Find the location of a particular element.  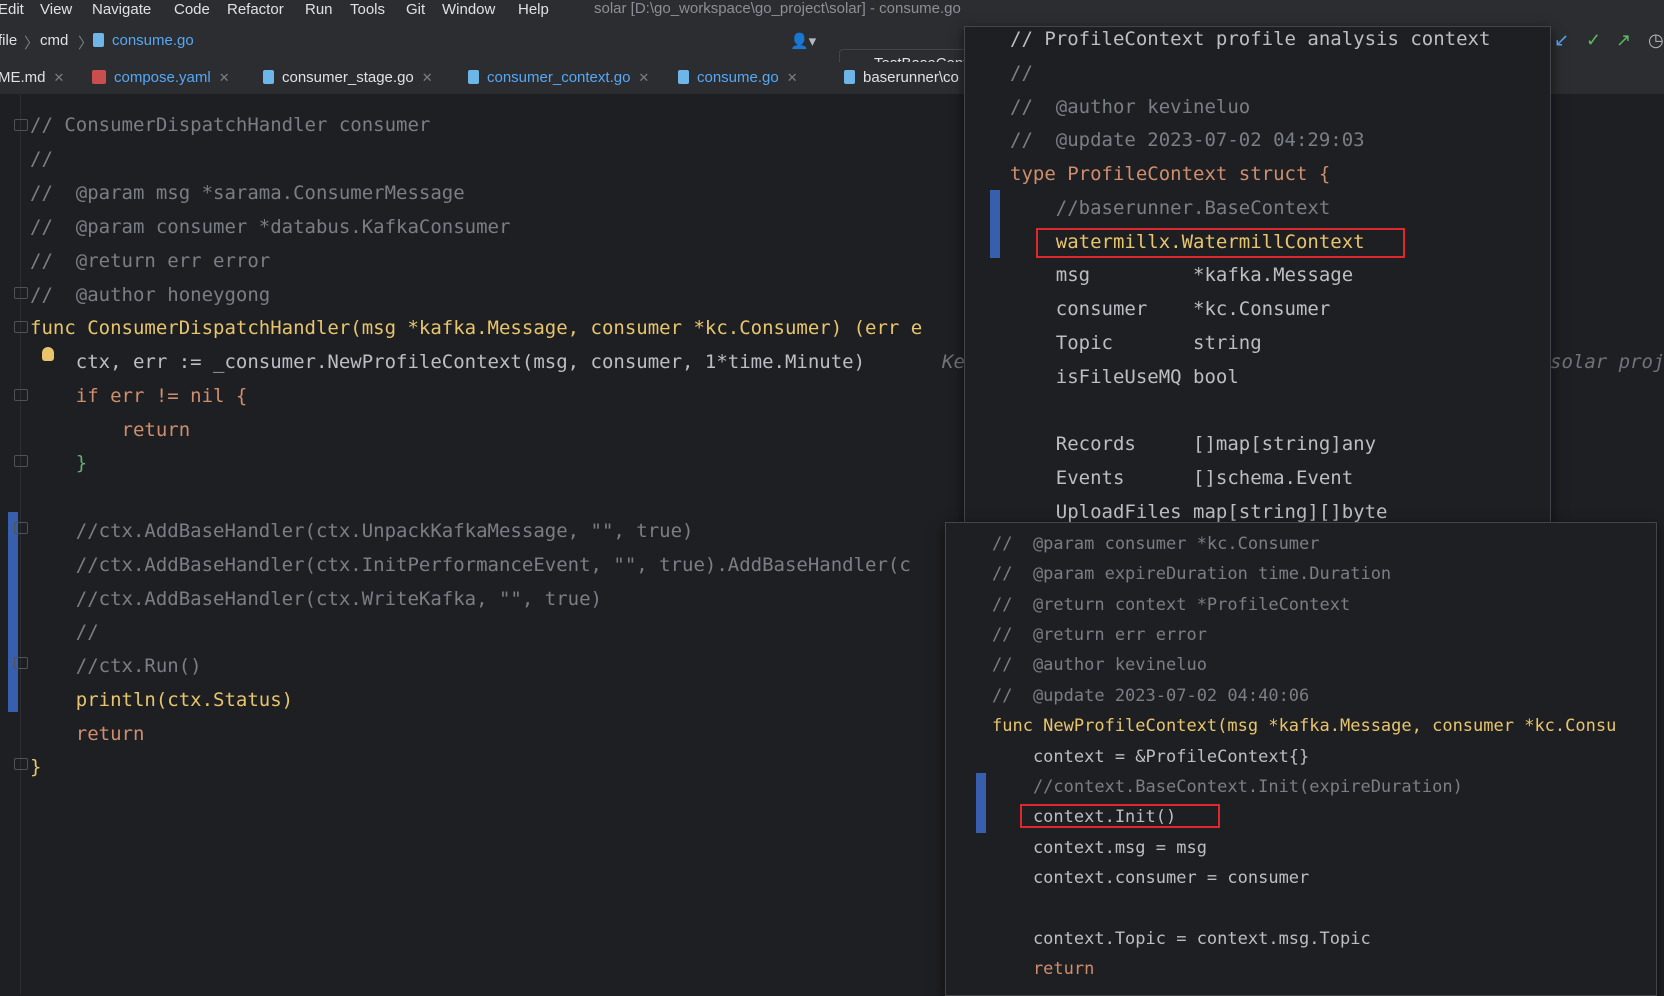

tab-label: ME.md is located at coordinates (23, 77).